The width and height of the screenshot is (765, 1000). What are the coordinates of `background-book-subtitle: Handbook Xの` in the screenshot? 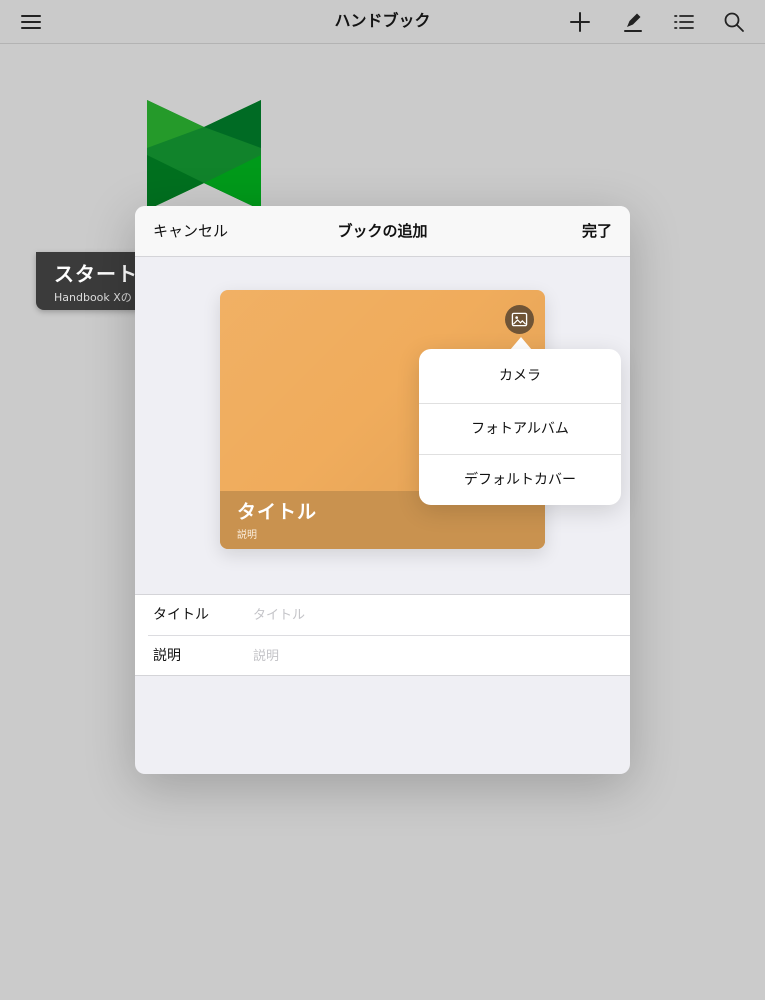 It's located at (93, 297).